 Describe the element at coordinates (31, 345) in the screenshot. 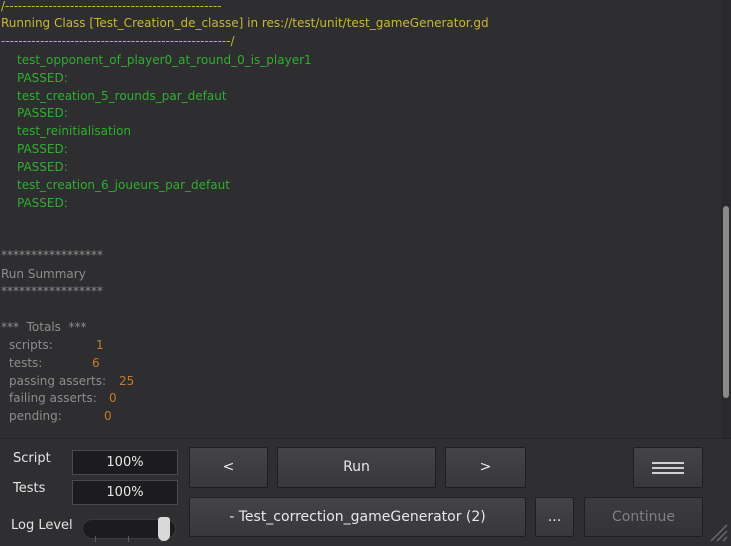

I see `total-label: scripts:` at that location.